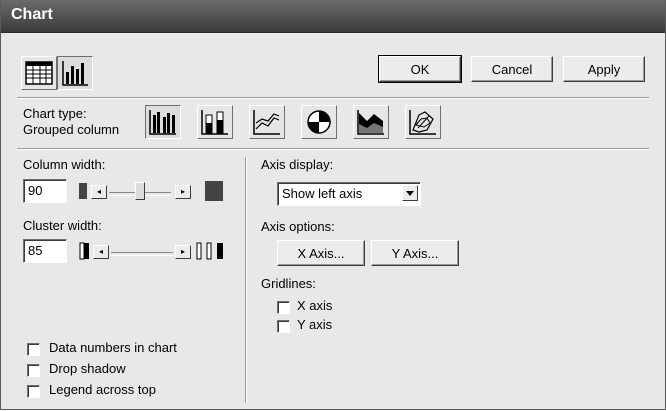  I want to click on pie-chart-icon, so click(319, 122).